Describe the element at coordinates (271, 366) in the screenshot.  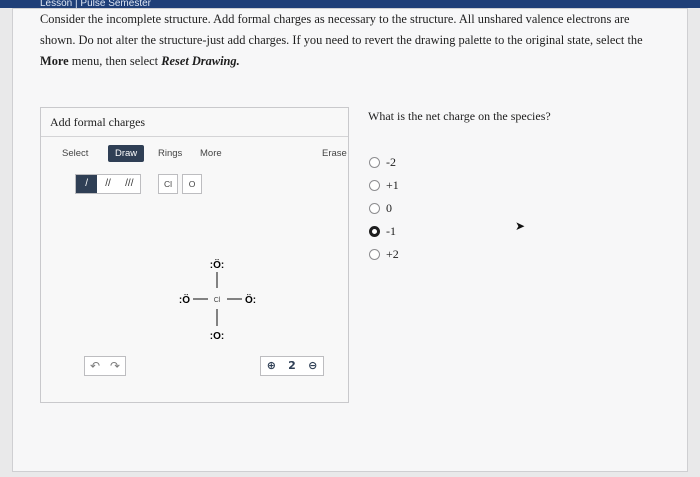
I see `zoom-in-icon: ⊕` at that location.